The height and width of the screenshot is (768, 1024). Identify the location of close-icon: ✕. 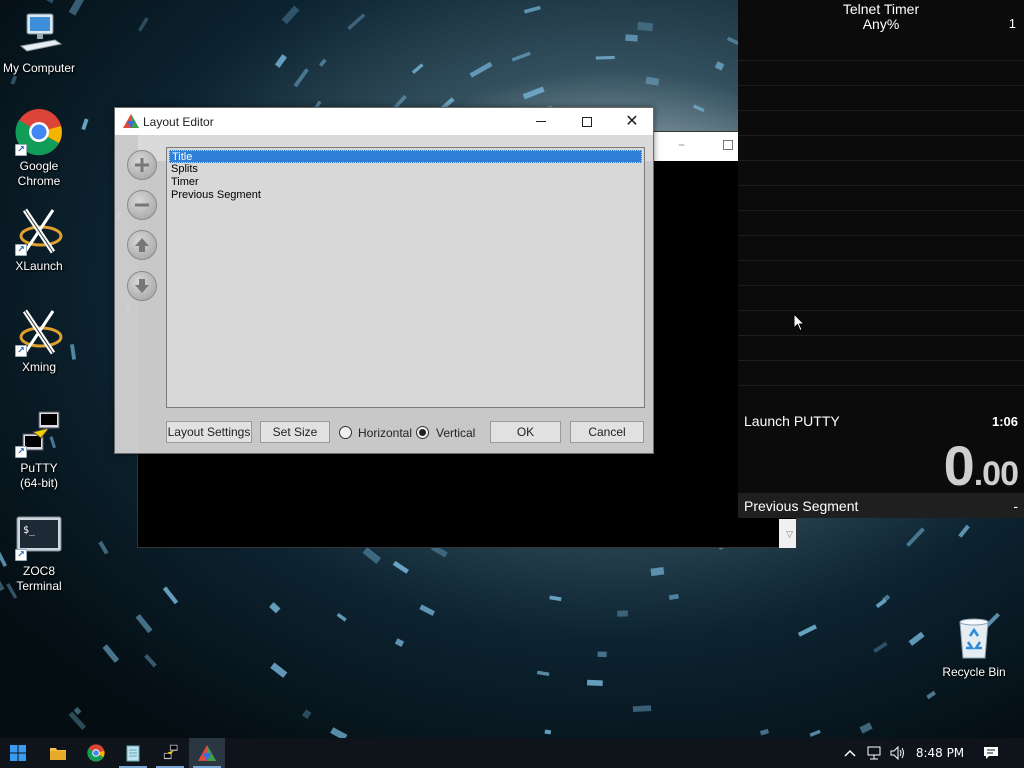
(632, 121).